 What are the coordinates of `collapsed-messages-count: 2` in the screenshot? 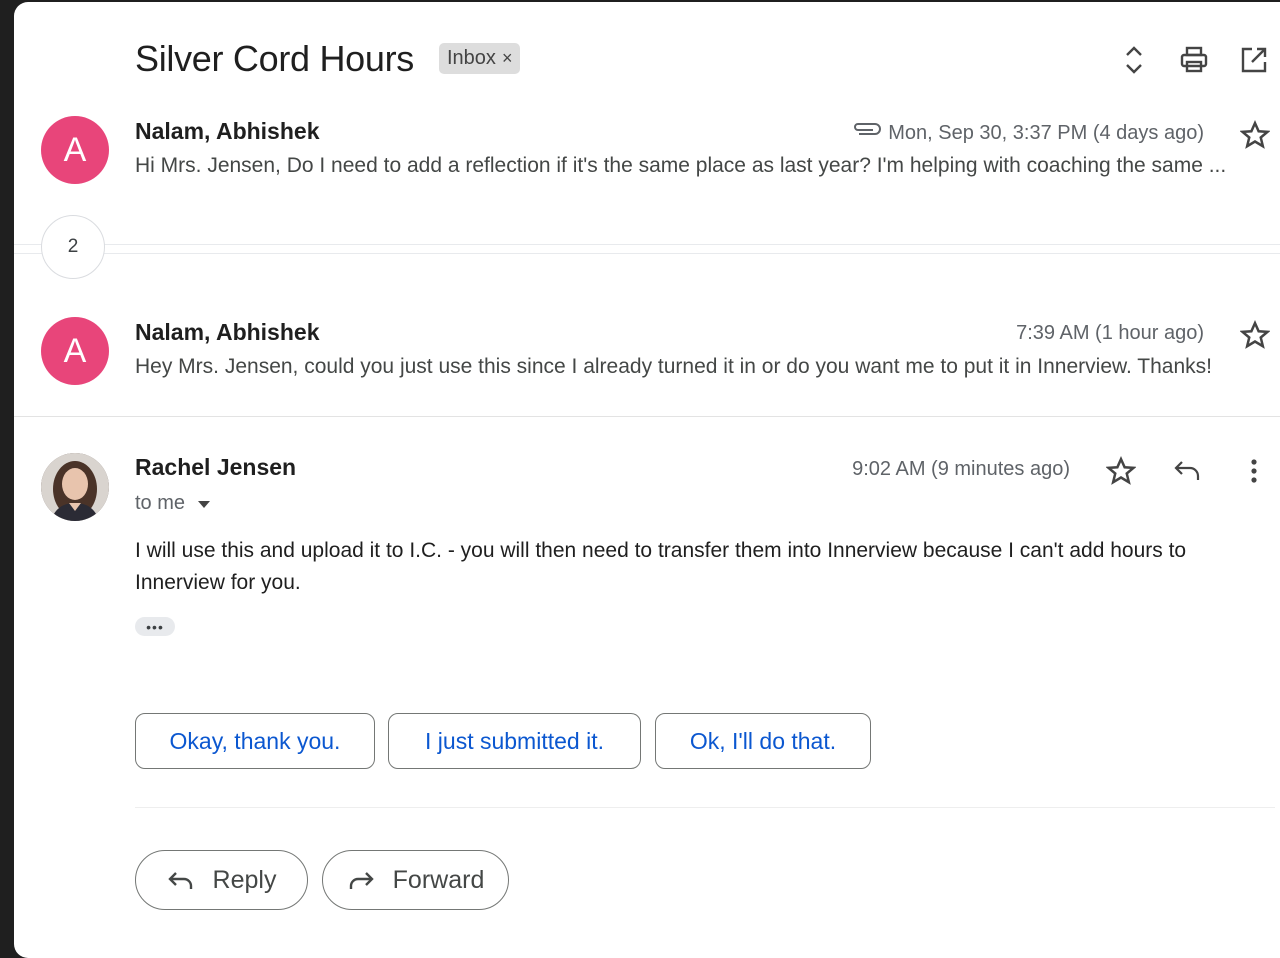 It's located at (73, 247).